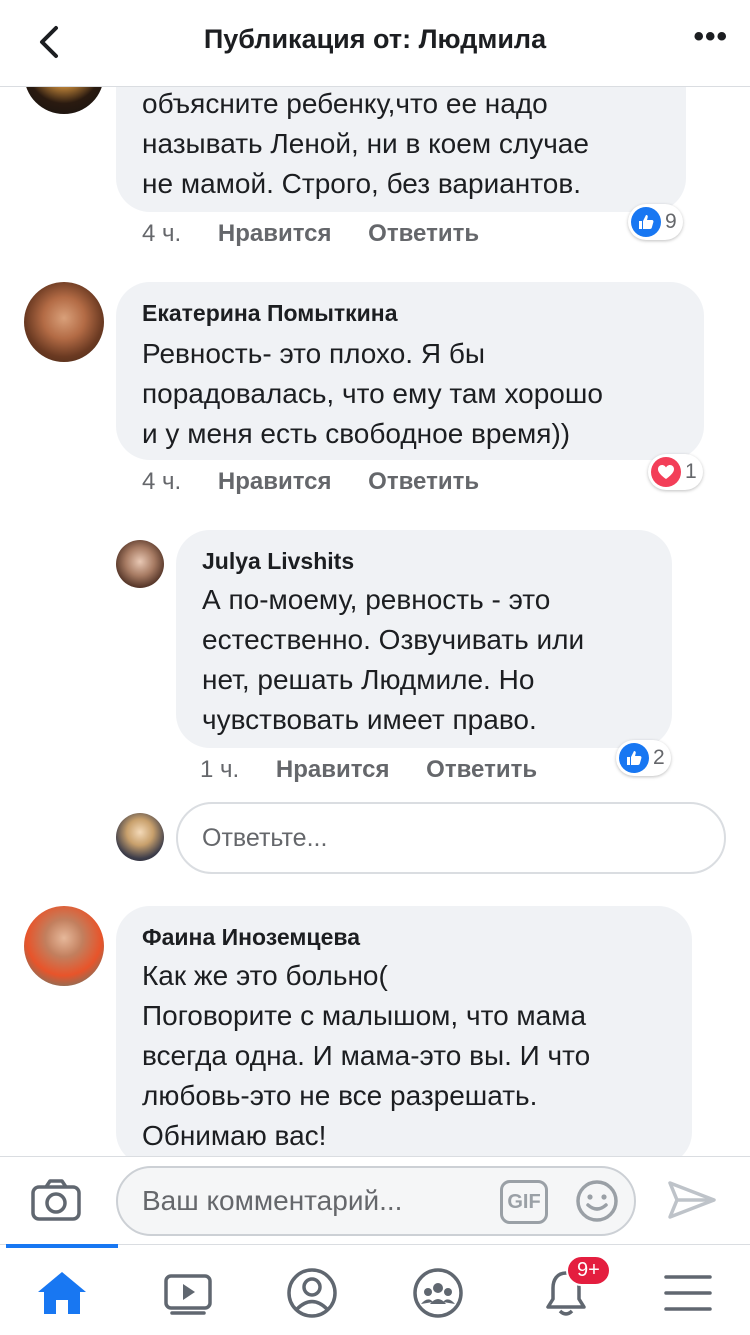 This screenshot has width=750, height=1335. Describe the element at coordinates (369, 719) in the screenshot. I see `comment-text-line: чувствовать имеет право.` at that location.